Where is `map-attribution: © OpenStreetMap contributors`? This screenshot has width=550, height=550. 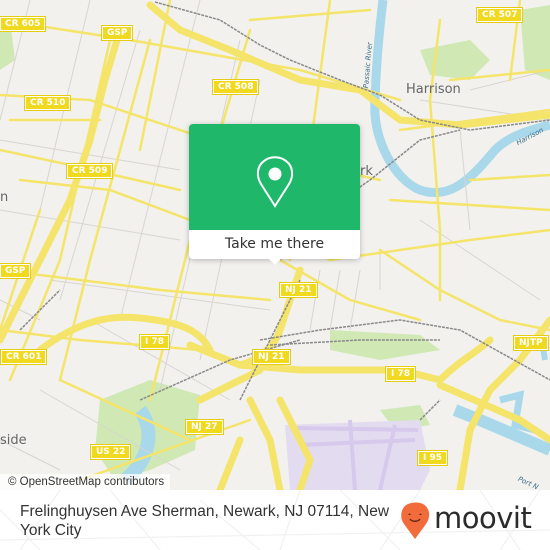
map-attribution: © OpenStreetMap contributors is located at coordinates (85, 482).